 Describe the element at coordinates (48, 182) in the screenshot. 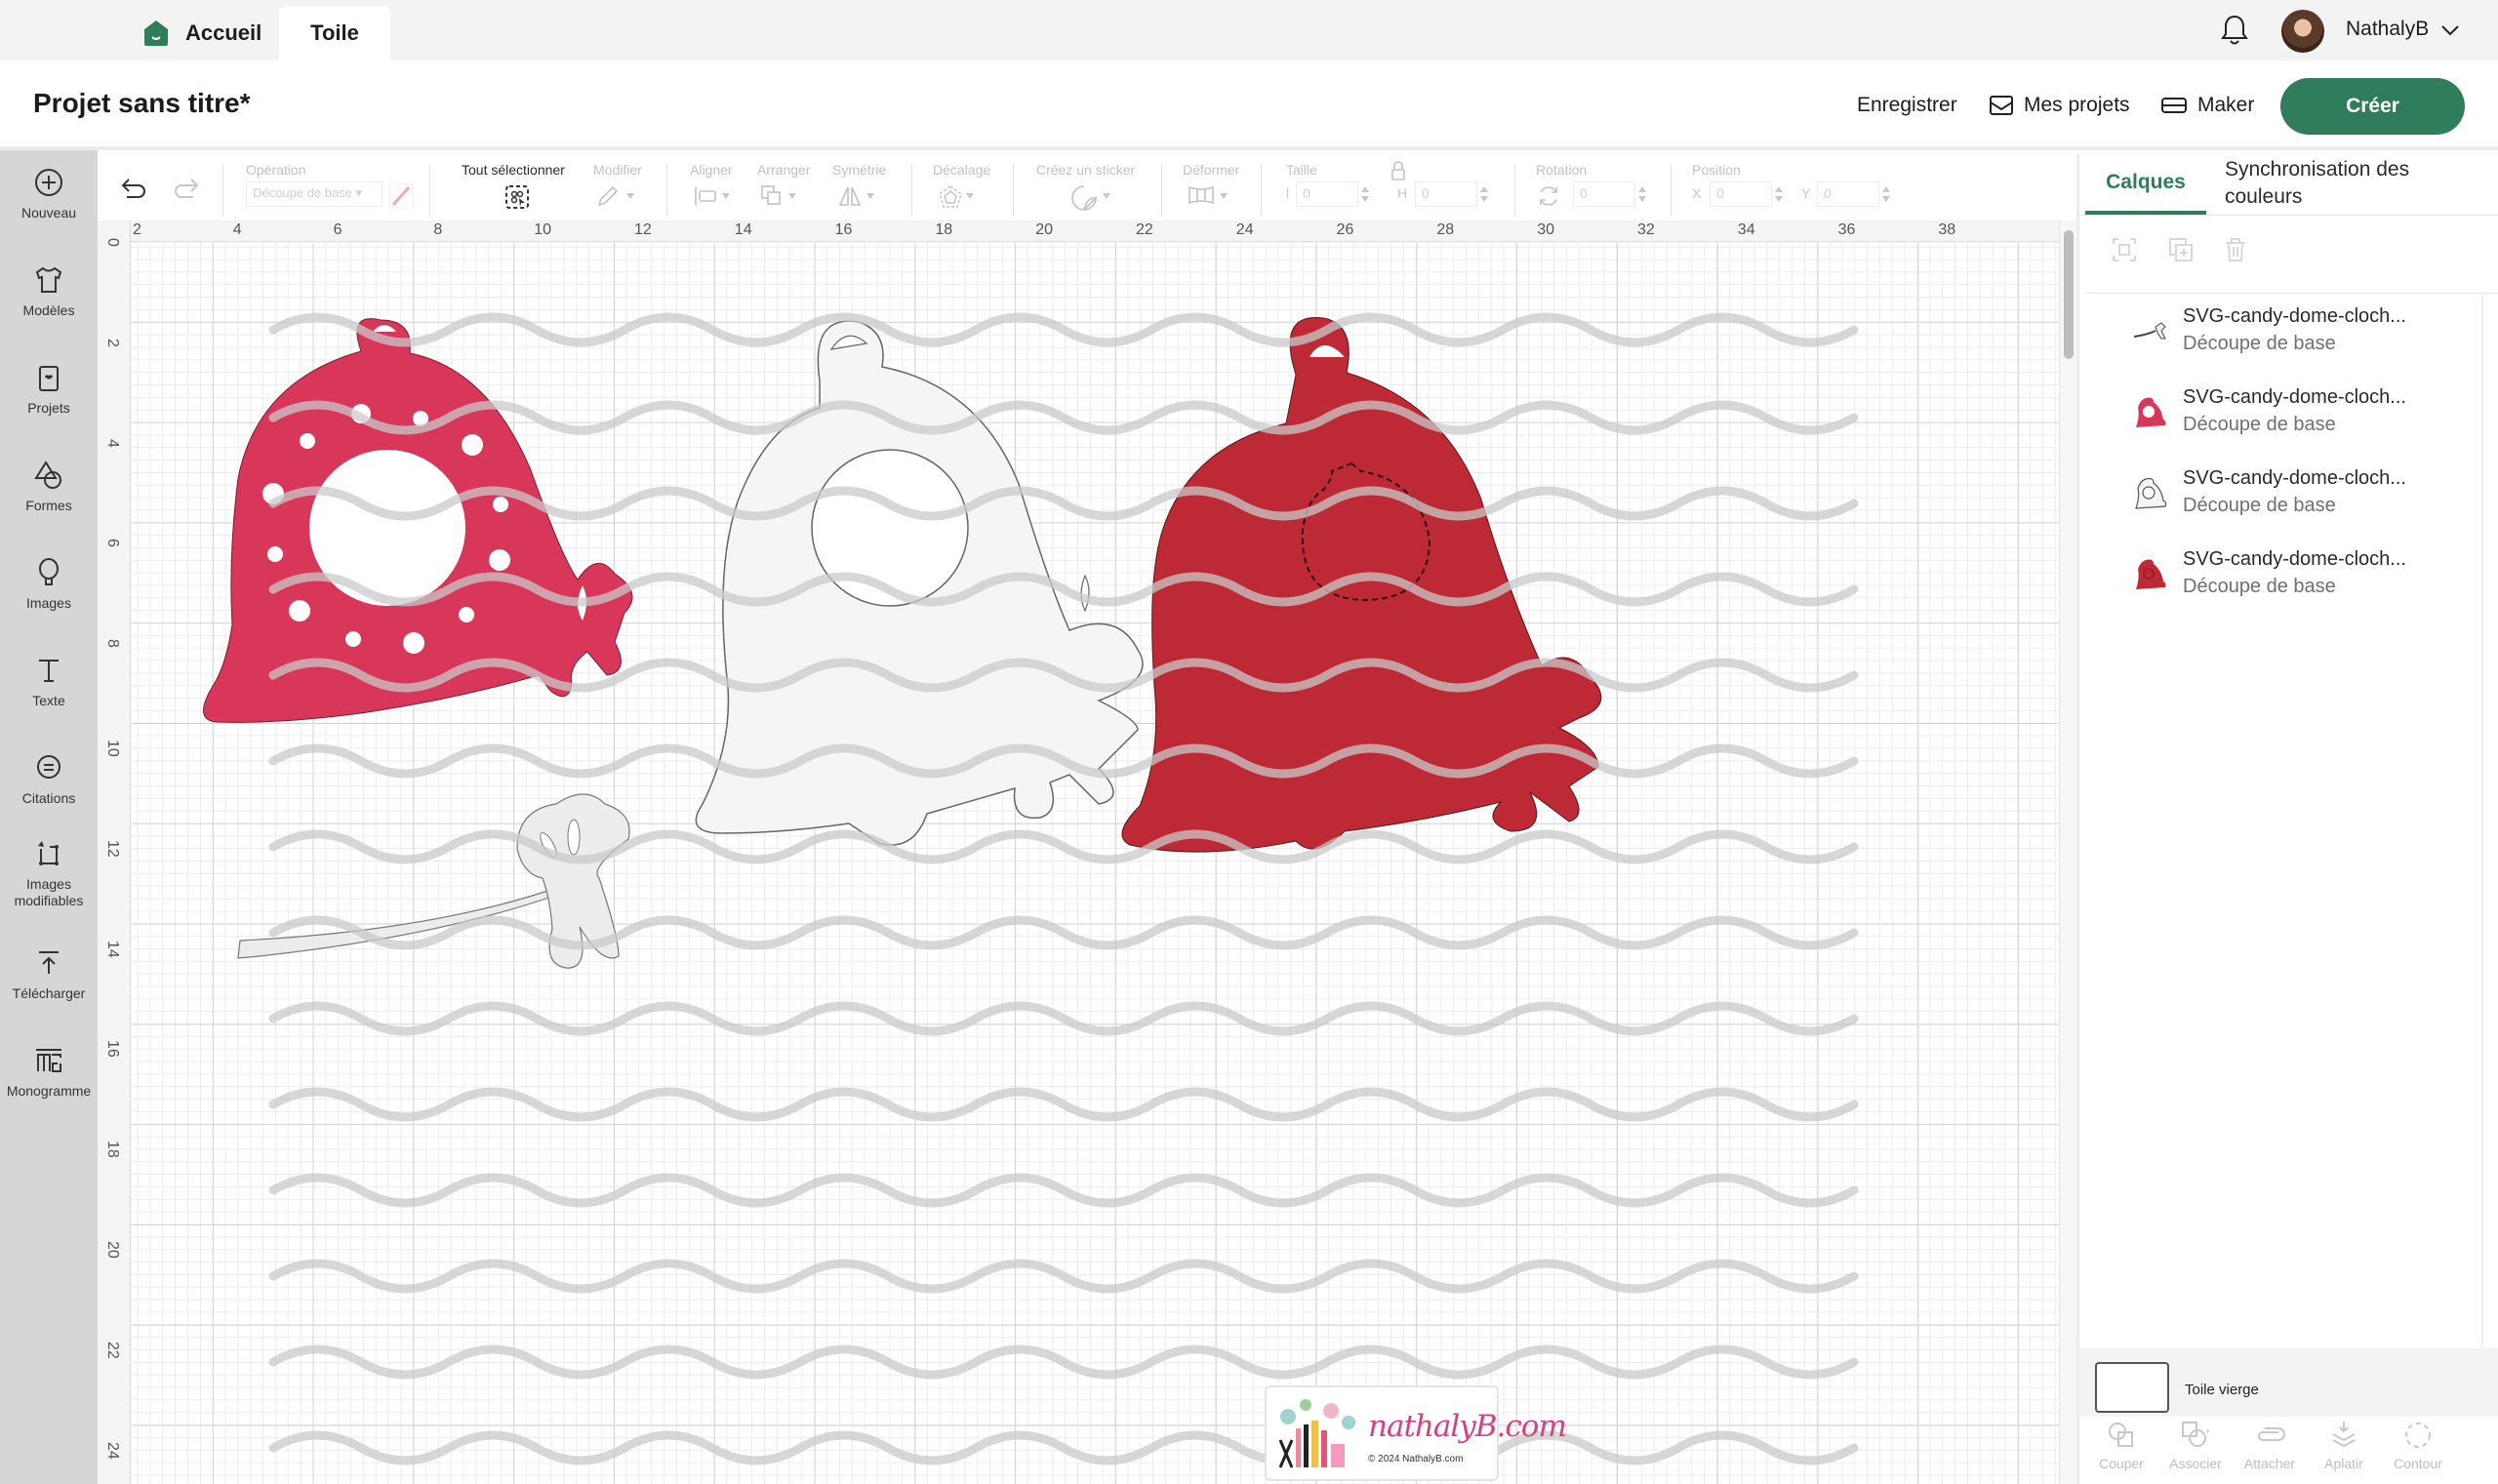

I see `plus-circle-icon` at that location.